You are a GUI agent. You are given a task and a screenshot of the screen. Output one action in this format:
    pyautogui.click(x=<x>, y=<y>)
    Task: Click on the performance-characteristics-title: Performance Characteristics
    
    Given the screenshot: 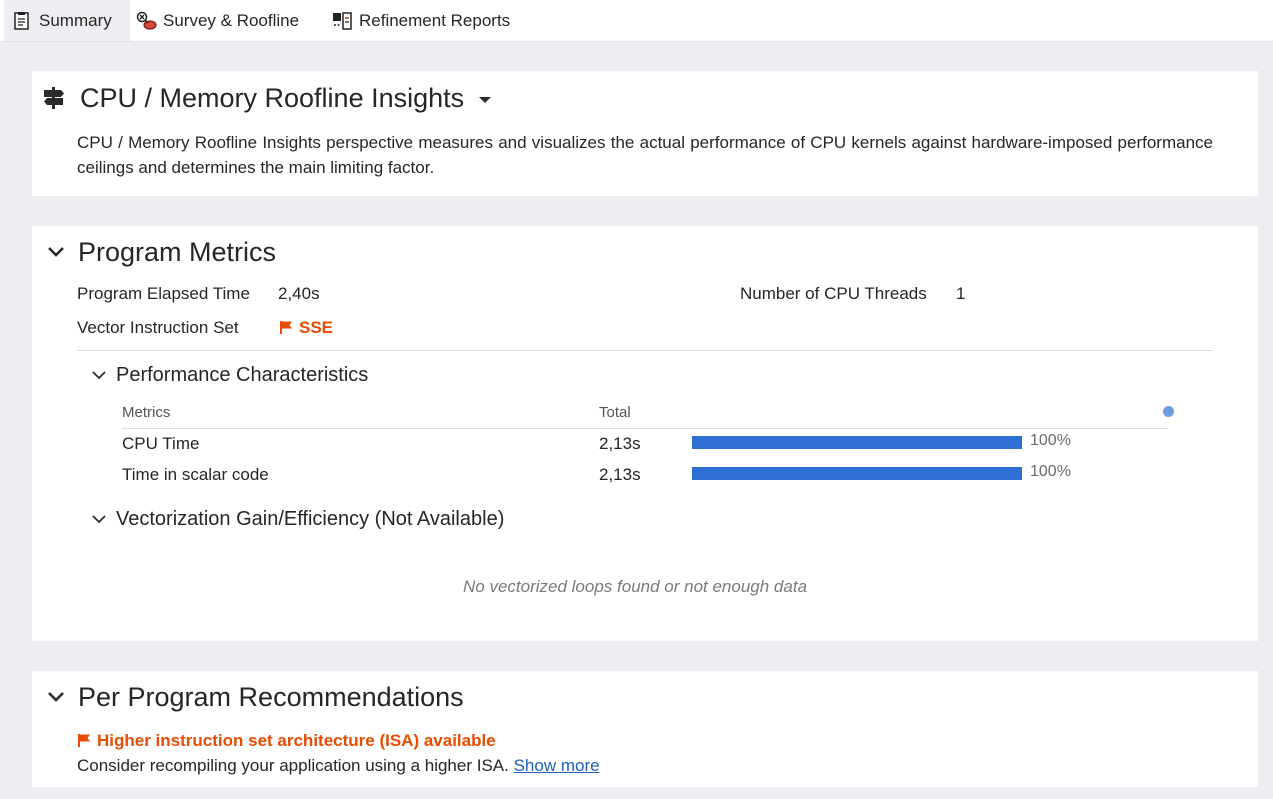 What is the action you would take?
    pyautogui.click(x=242, y=375)
    